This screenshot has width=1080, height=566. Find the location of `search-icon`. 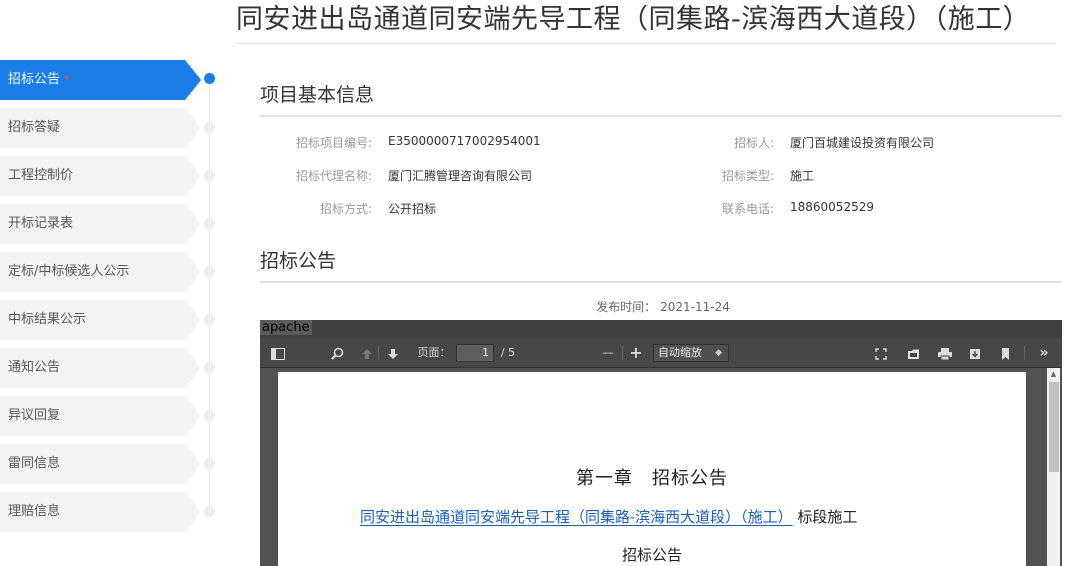

search-icon is located at coordinates (337, 353).